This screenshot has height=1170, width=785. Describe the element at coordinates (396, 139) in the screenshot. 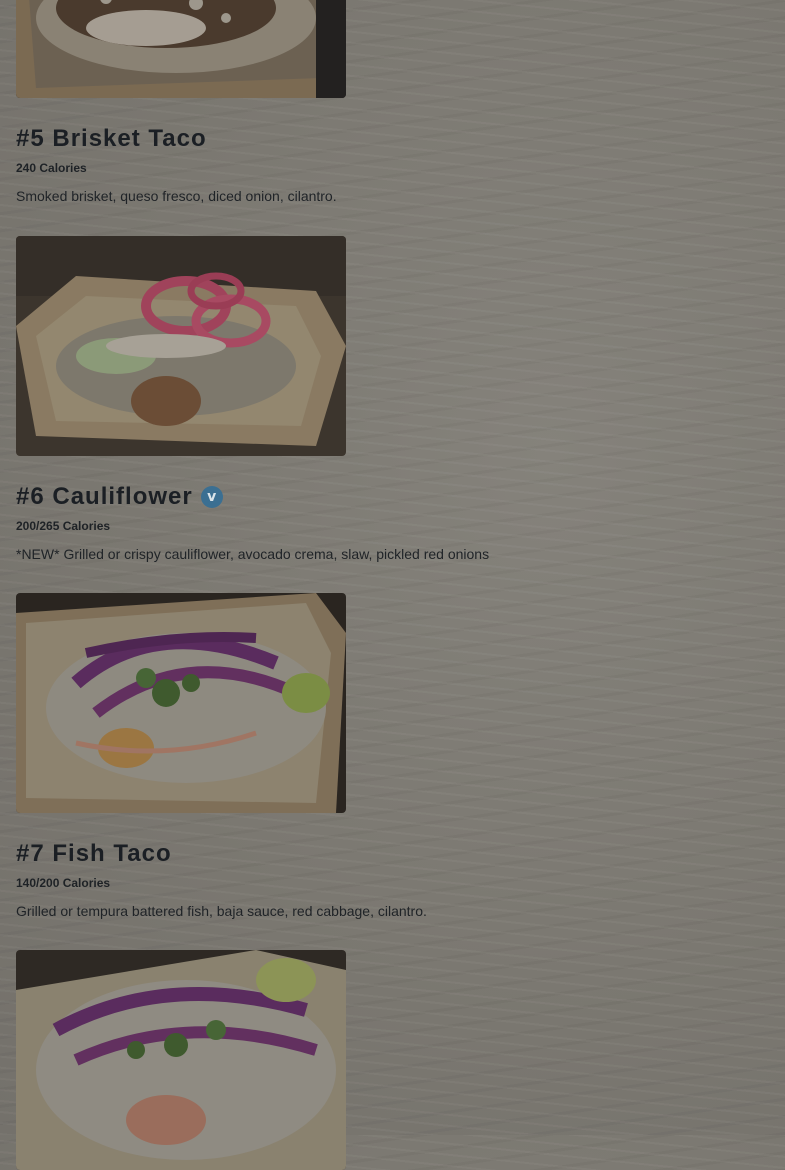

I see `menu-item-title-row: #5 Brisket Taco` at that location.